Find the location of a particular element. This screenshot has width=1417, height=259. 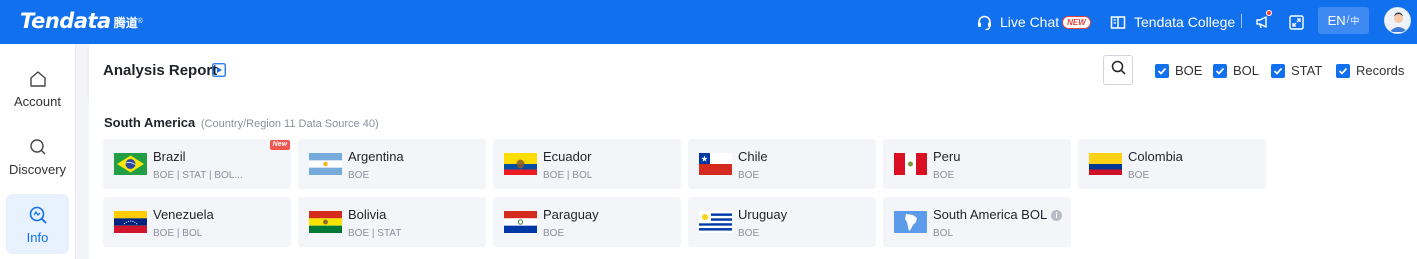

filter-checkbox-stat: STAT is located at coordinates (1296, 70).